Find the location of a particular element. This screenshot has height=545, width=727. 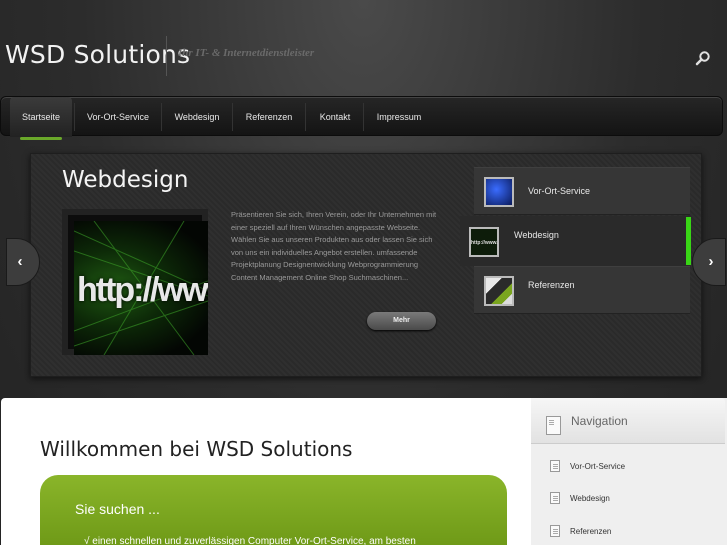

arrow-right-icon: › is located at coordinates (711, 261).